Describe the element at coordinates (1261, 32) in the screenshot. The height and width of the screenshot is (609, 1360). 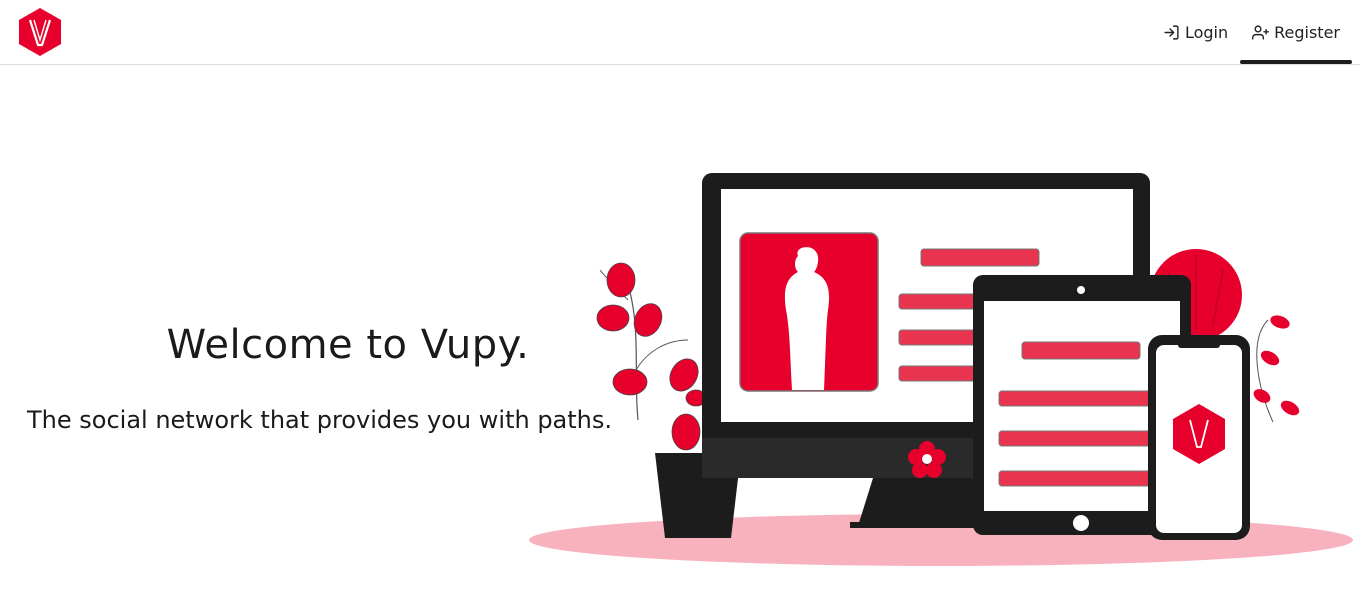
I see `user-plus-icon` at that location.